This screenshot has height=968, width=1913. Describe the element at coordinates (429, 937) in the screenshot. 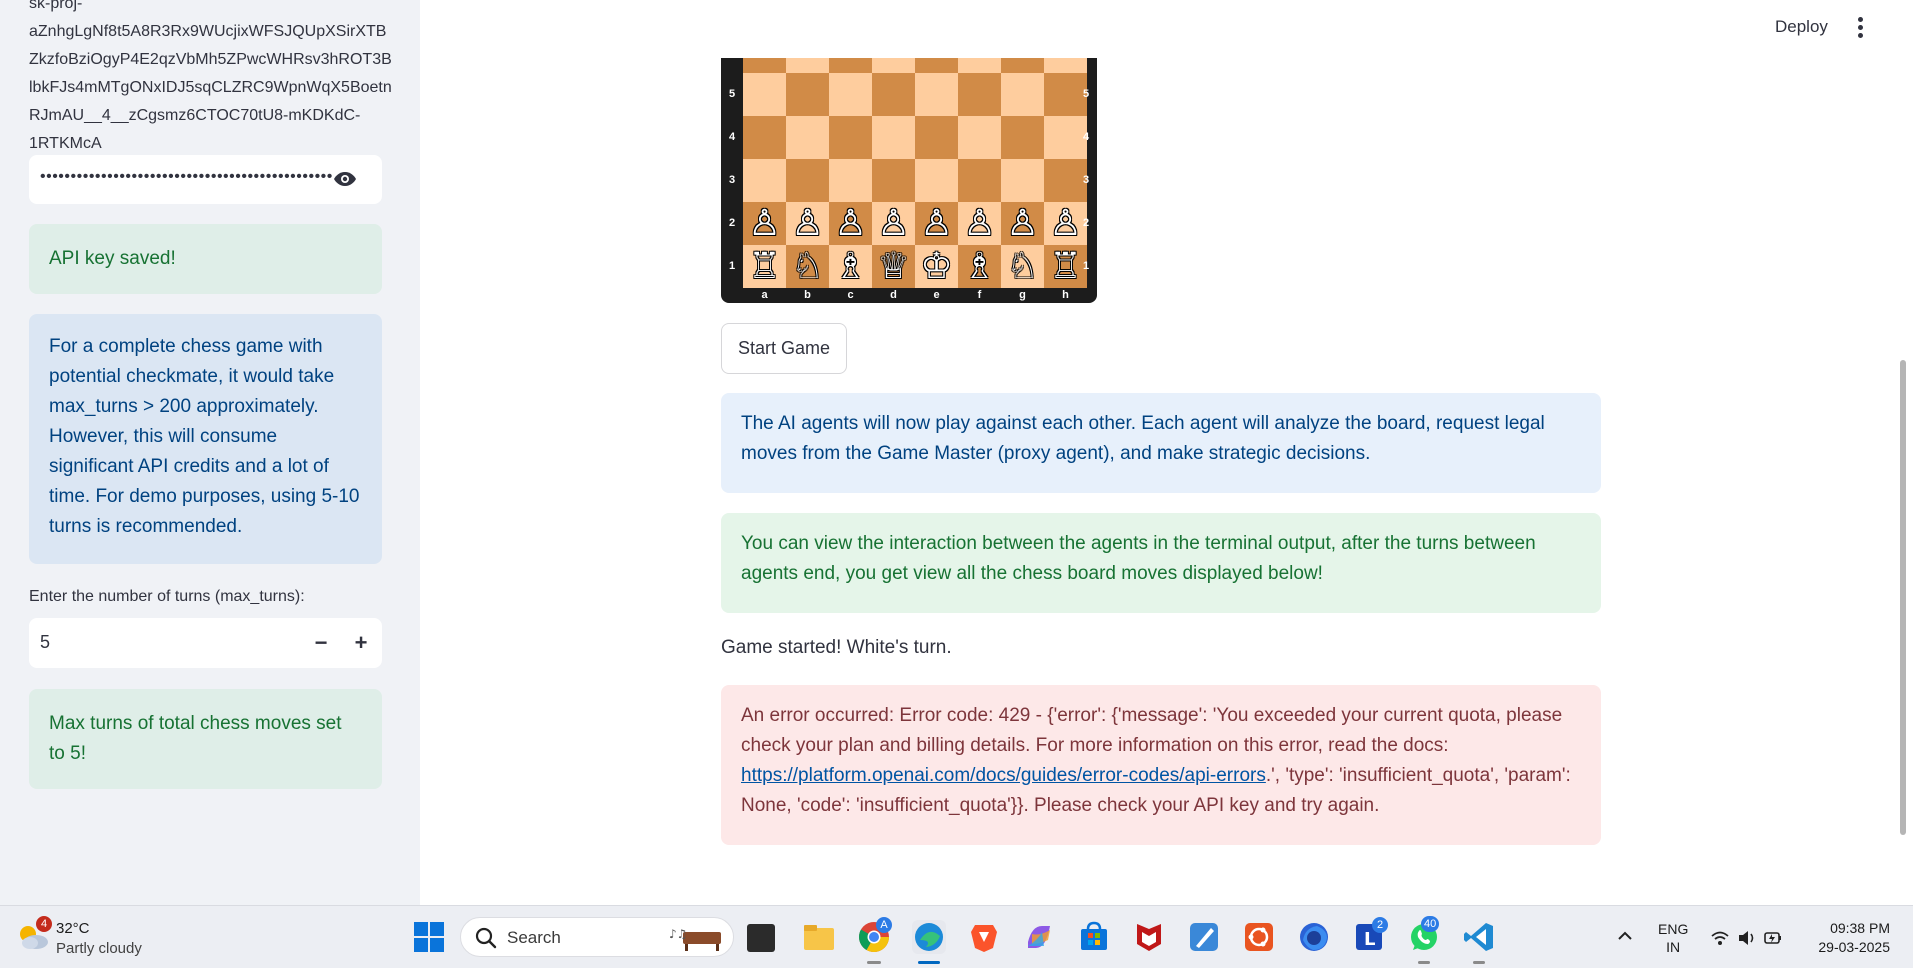

I see `windows-start-icon` at that location.